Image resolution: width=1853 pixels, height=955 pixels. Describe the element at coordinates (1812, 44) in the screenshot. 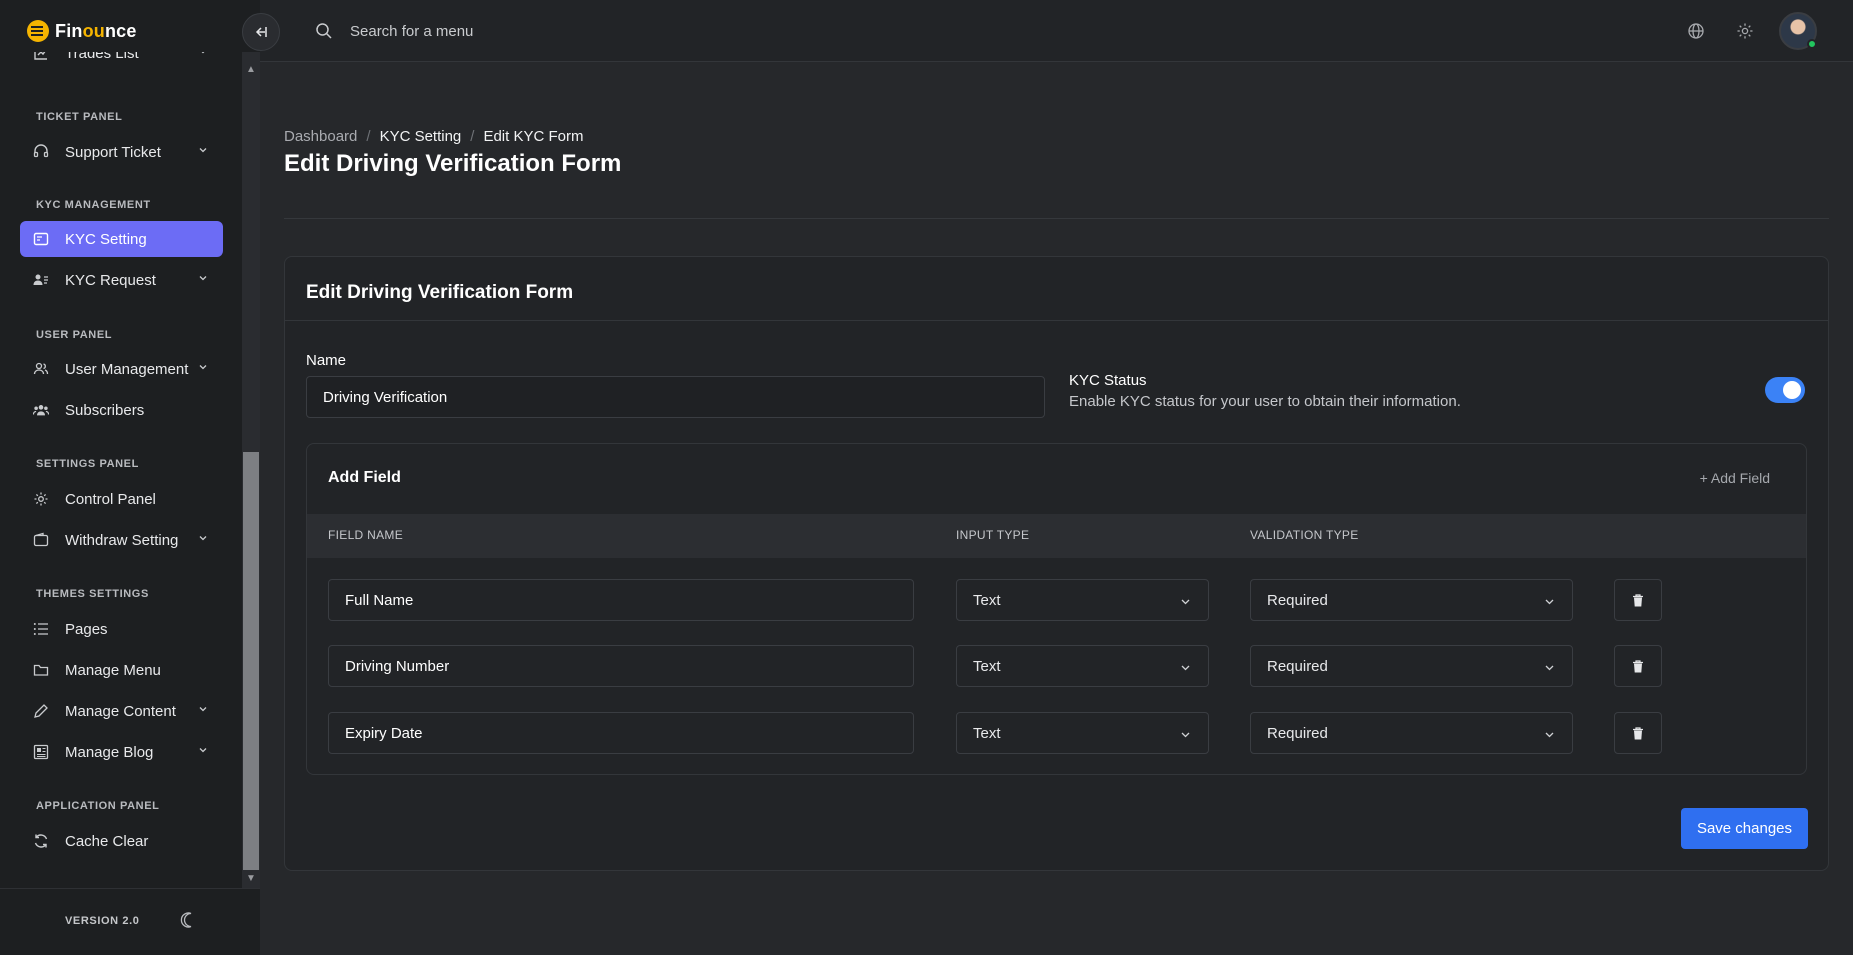

I see `online-status-dot` at that location.